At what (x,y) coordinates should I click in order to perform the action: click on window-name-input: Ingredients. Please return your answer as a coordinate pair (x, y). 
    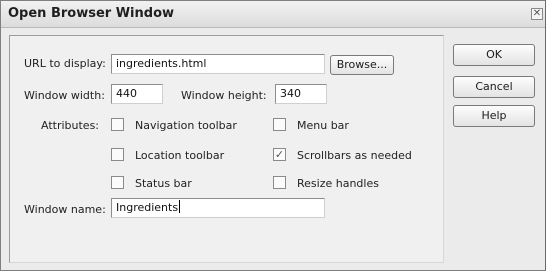
    Looking at the image, I should click on (218, 208).